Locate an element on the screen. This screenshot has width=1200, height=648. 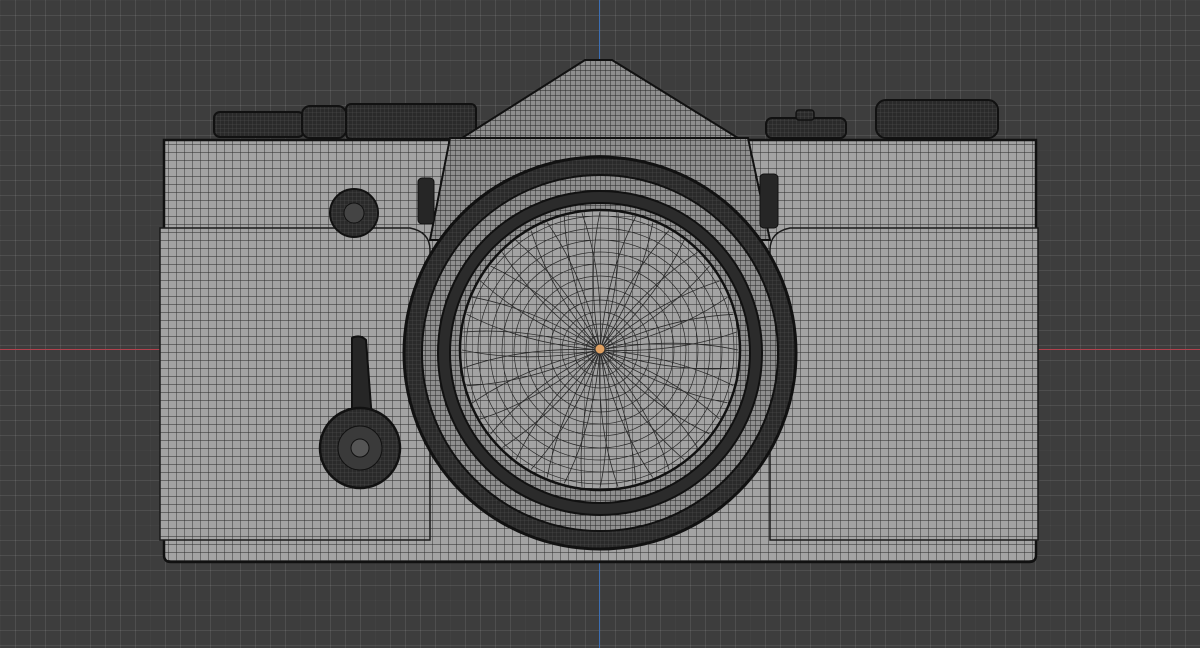
body-lower-band is located at coordinates (295, 384).